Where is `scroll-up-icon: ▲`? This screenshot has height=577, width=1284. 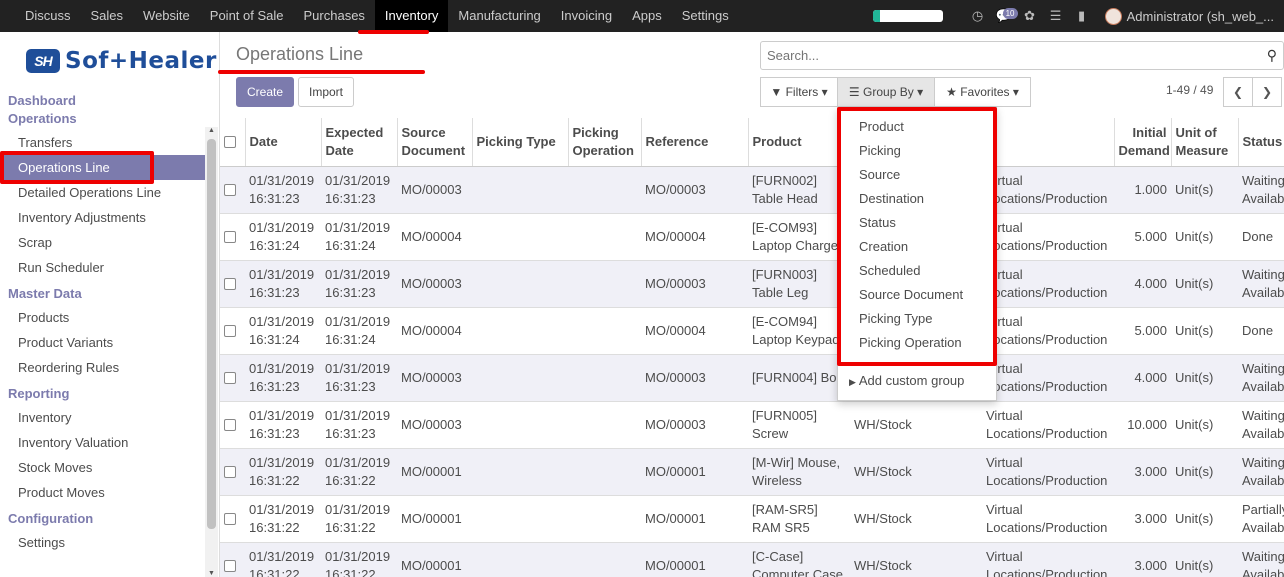 scroll-up-icon: ▲ is located at coordinates (211, 130).